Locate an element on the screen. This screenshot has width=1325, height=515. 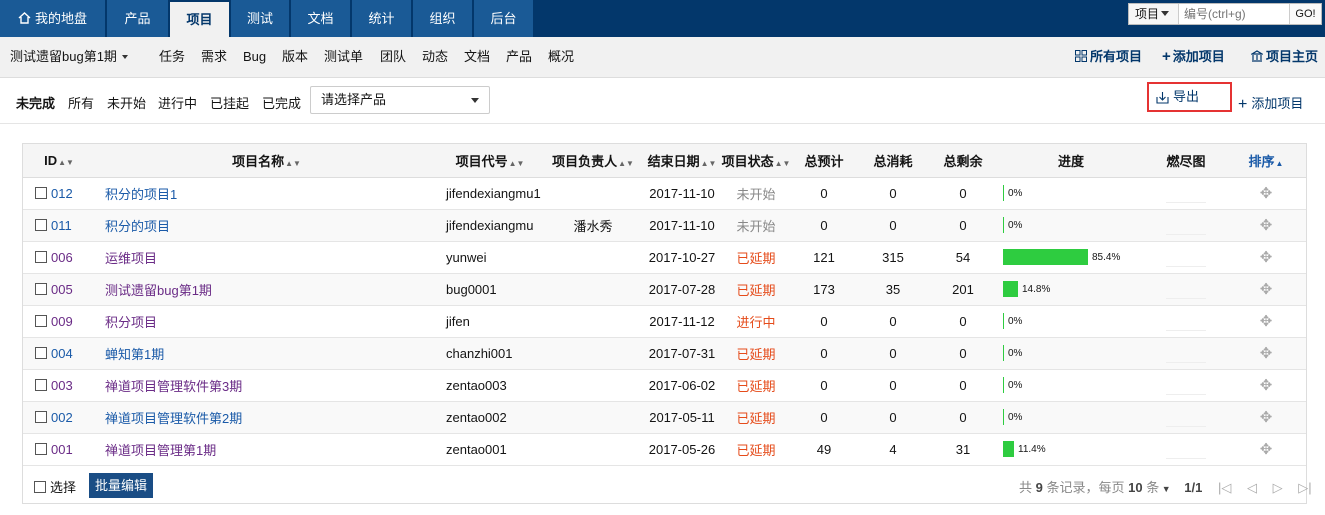
chevron-down-icon: ▼ is located at coordinates (1165, 489).